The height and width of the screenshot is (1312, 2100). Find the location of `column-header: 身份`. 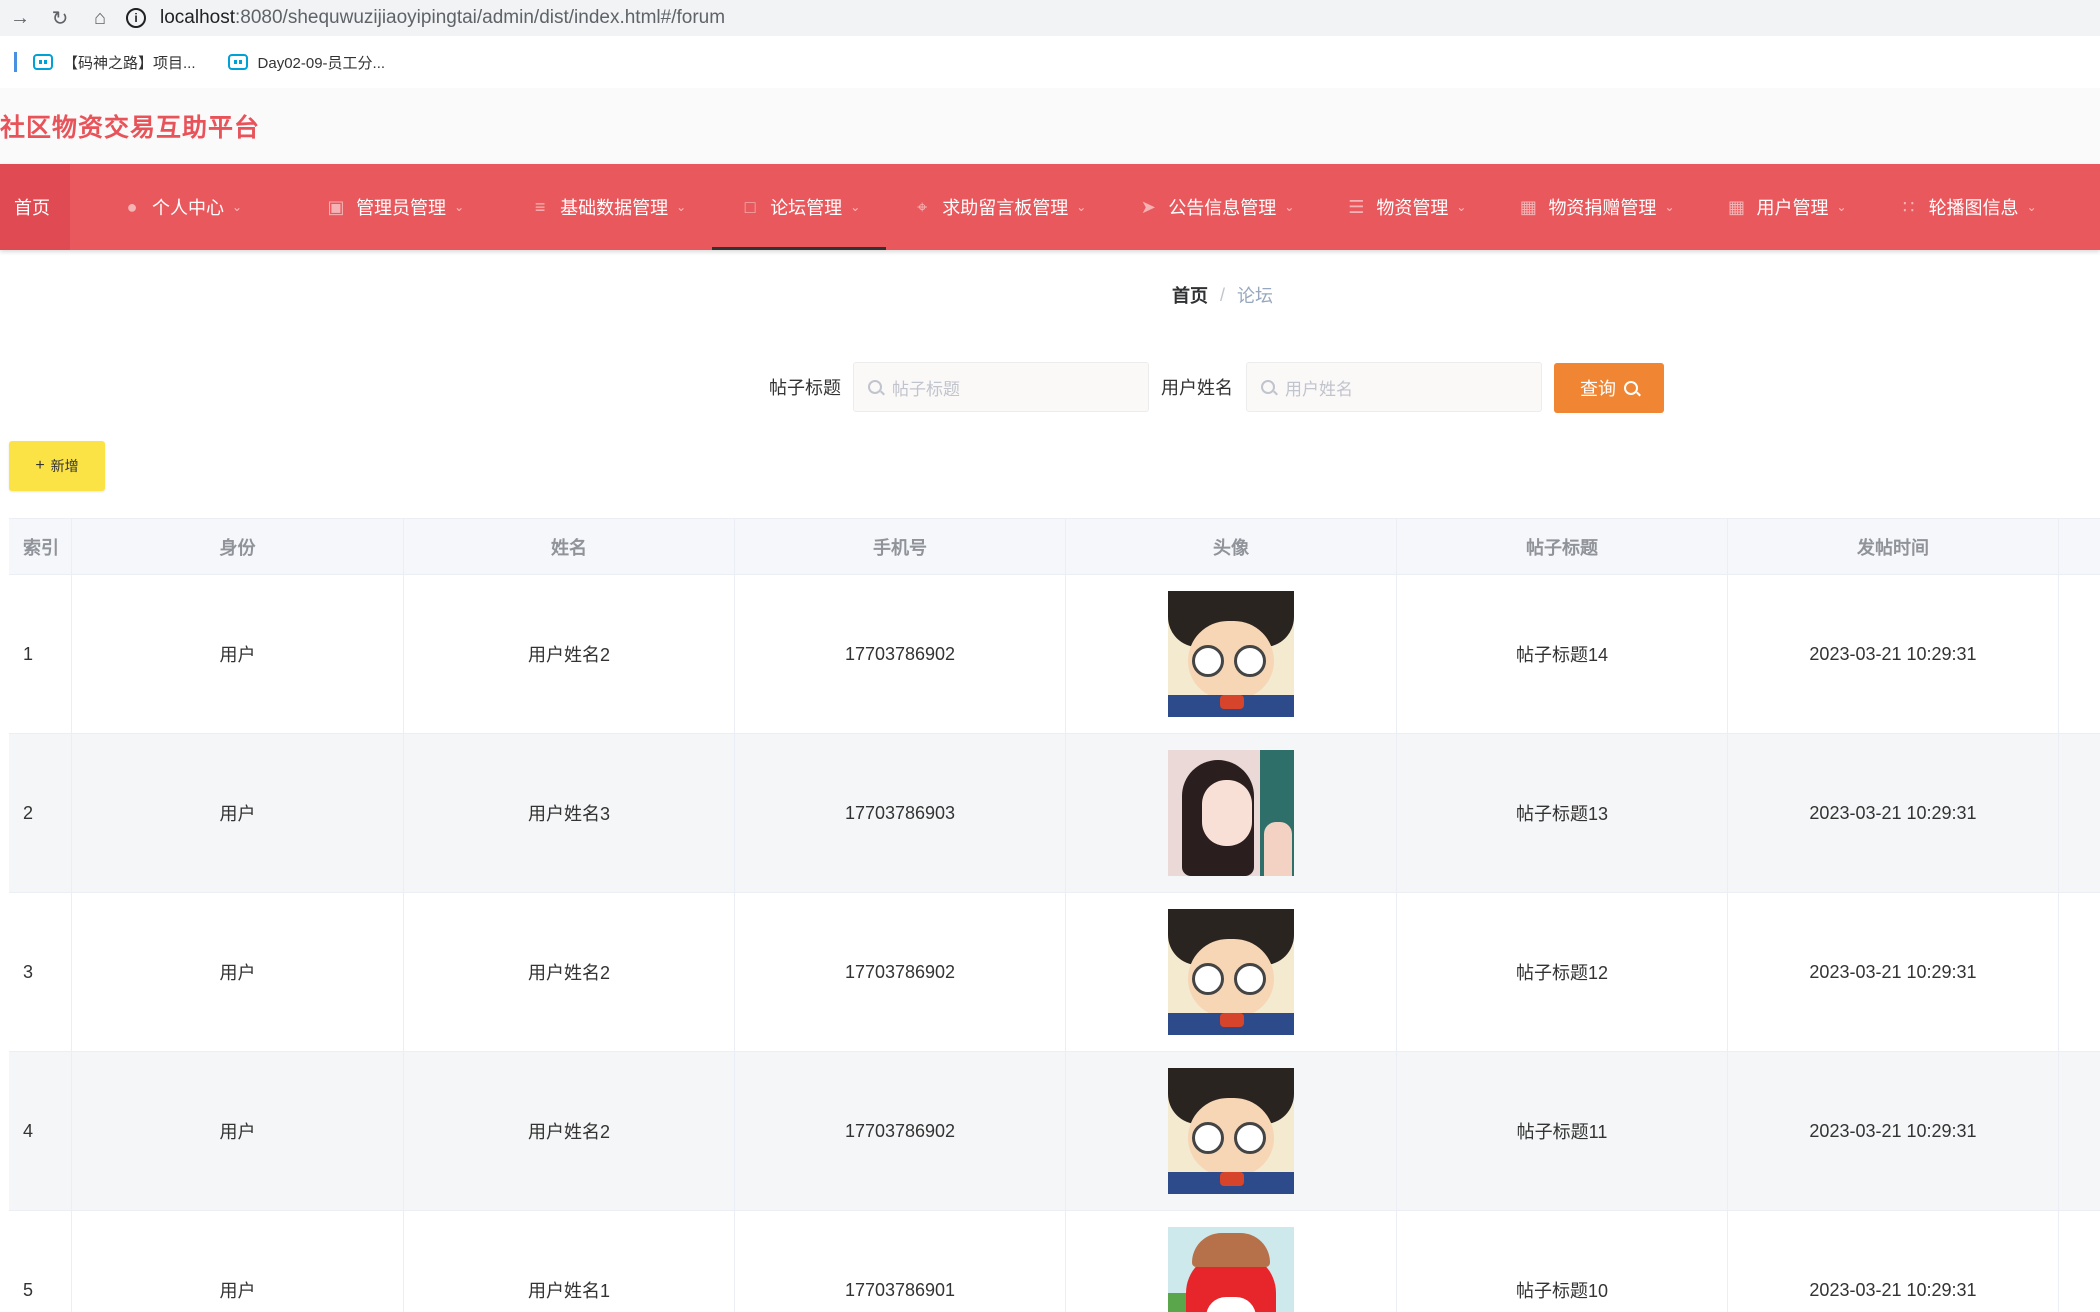

column-header: 身份 is located at coordinates (238, 546).